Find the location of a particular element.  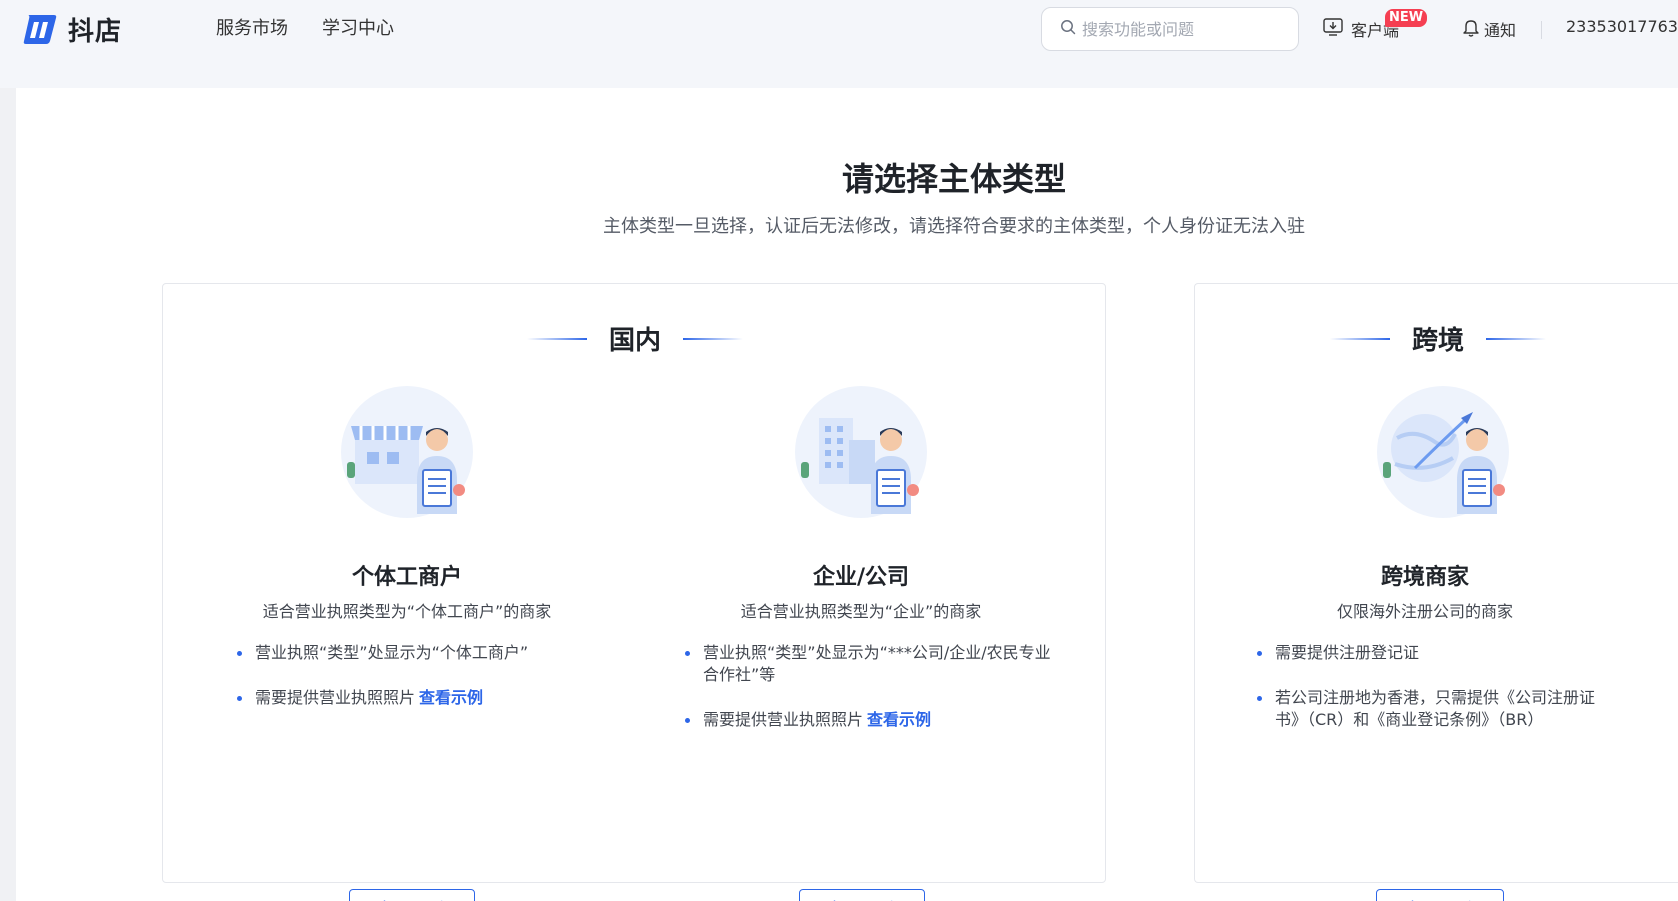

search-box is located at coordinates (1170, 29).